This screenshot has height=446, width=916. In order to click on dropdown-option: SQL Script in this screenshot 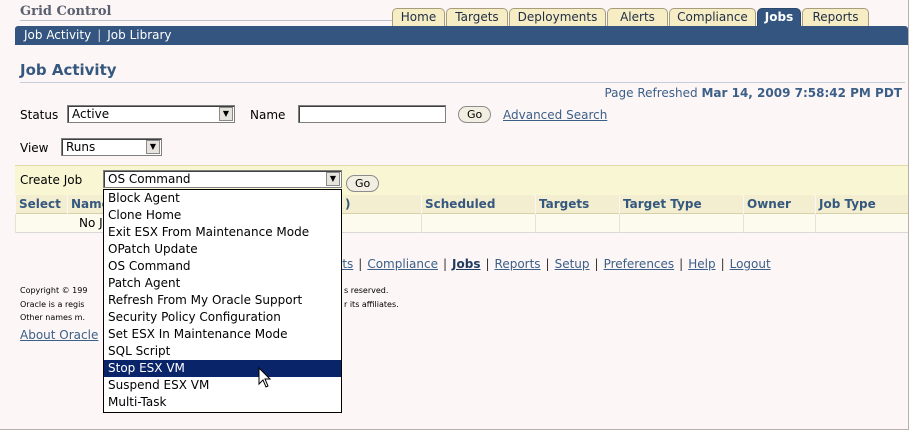, I will do `click(222, 351)`.